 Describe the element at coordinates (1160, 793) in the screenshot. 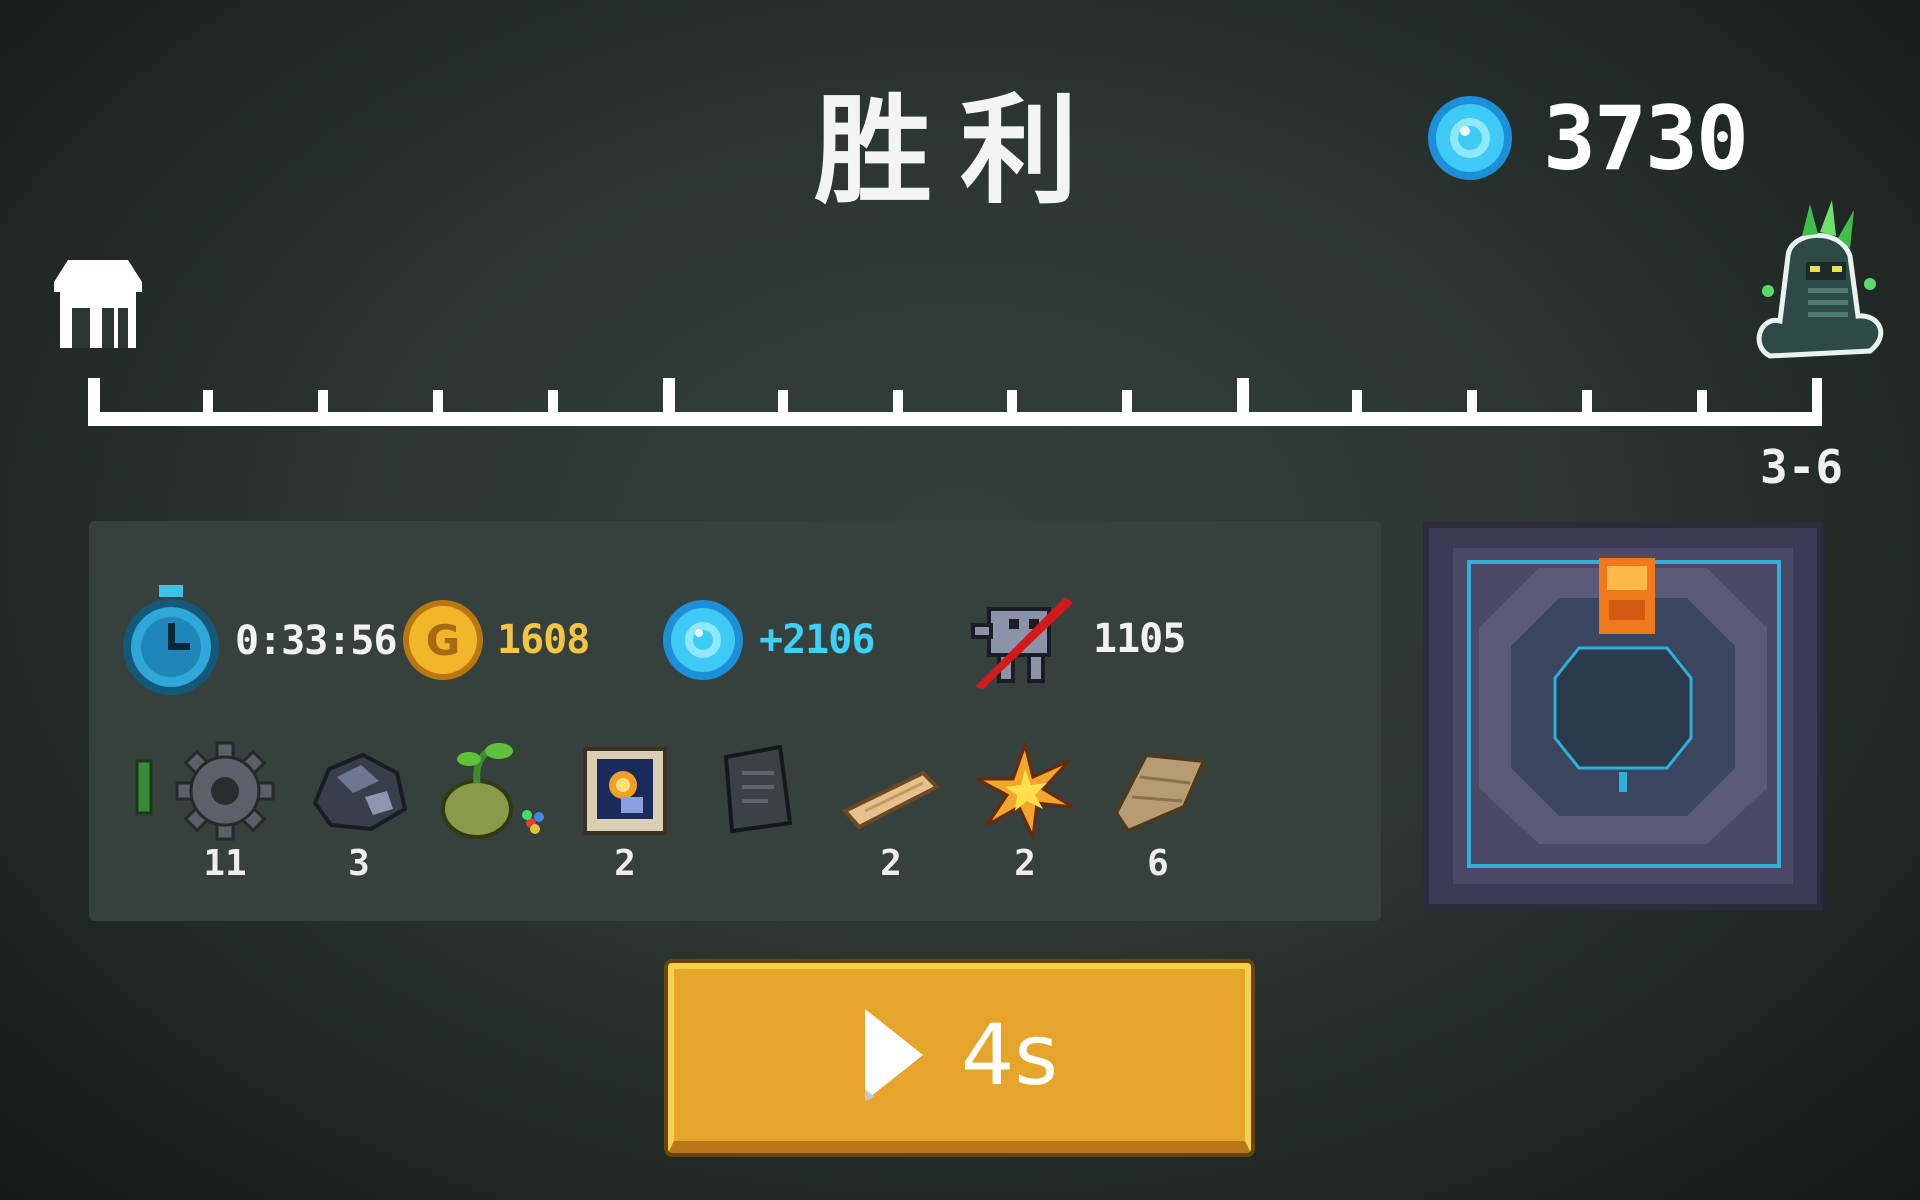

I see `cloth-icon` at that location.